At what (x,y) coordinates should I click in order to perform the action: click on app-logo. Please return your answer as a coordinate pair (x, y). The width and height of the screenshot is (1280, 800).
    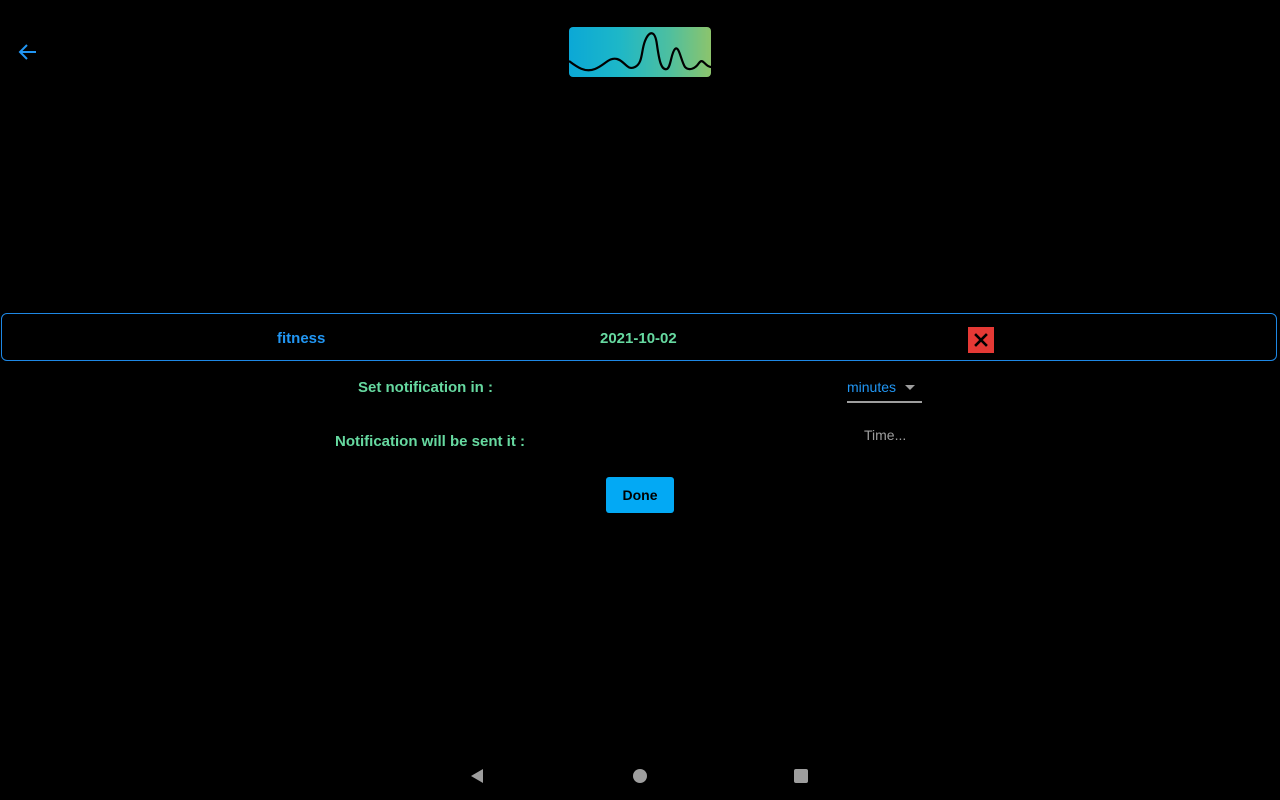
    Looking at the image, I should click on (640, 52).